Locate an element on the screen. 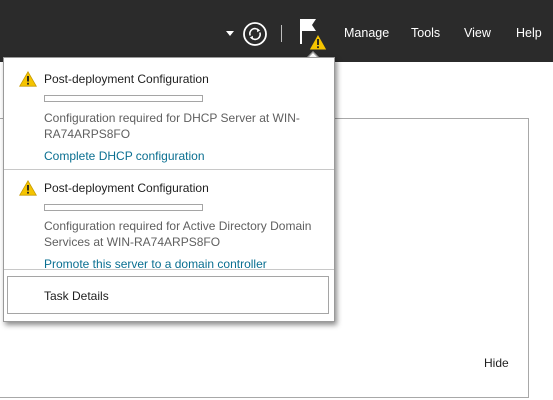 Image resolution: width=553 pixels, height=400 pixels. dropdown-arrow-icon is located at coordinates (230, 34).